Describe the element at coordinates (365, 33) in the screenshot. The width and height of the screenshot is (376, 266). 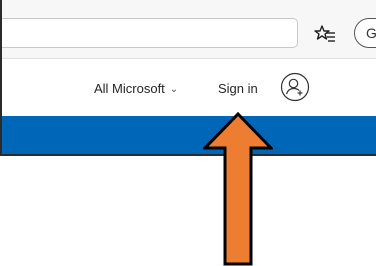
I see `browser-profile-button: G` at that location.